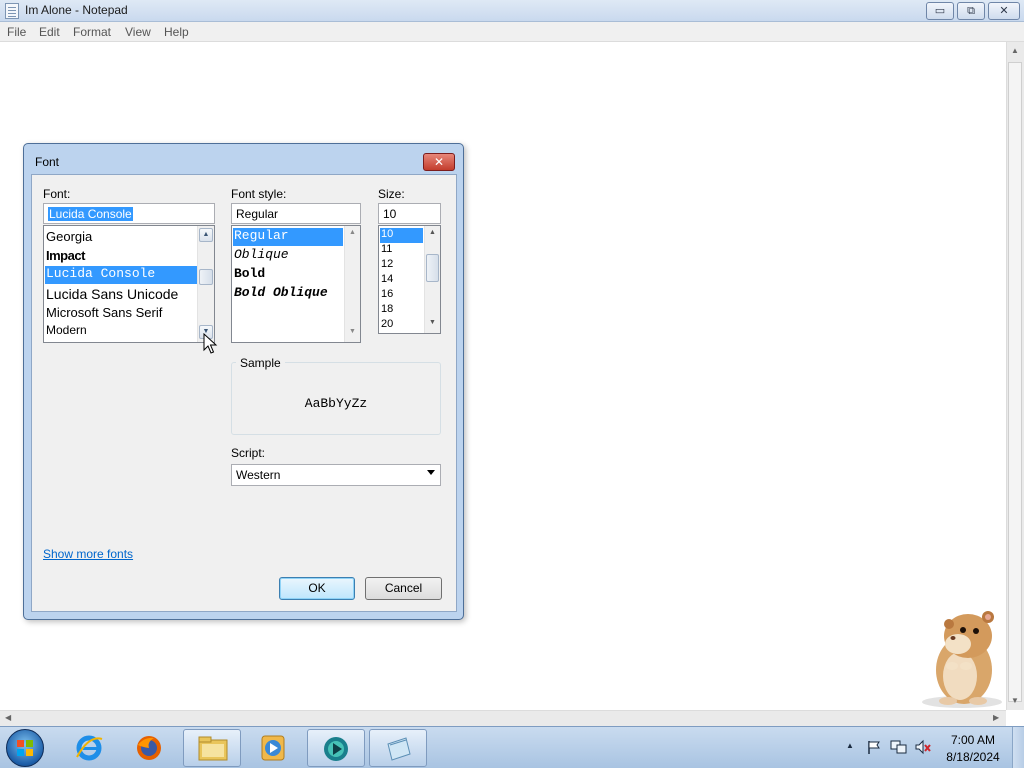 Image resolution: width=1024 pixels, height=768 pixels. Describe the element at coordinates (1018, 747) in the screenshot. I see `show-desktop-button` at that location.